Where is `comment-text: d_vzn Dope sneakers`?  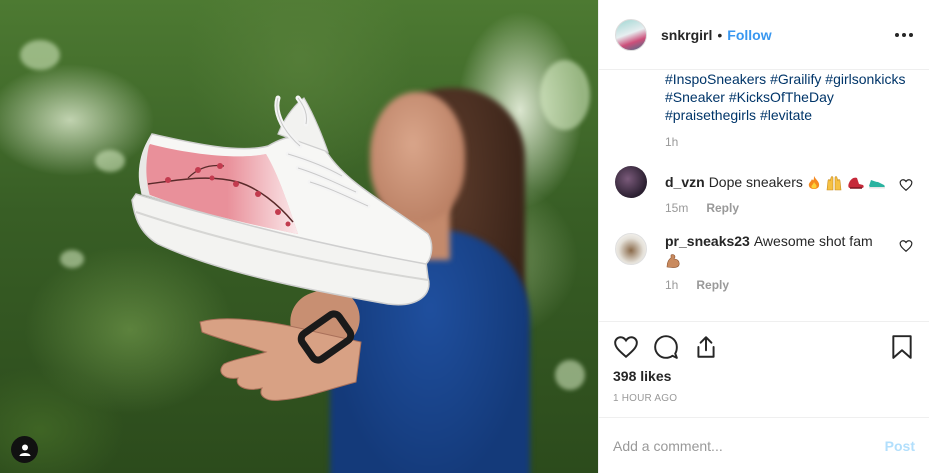 comment-text: d_vzn Dope sneakers is located at coordinates (777, 182).